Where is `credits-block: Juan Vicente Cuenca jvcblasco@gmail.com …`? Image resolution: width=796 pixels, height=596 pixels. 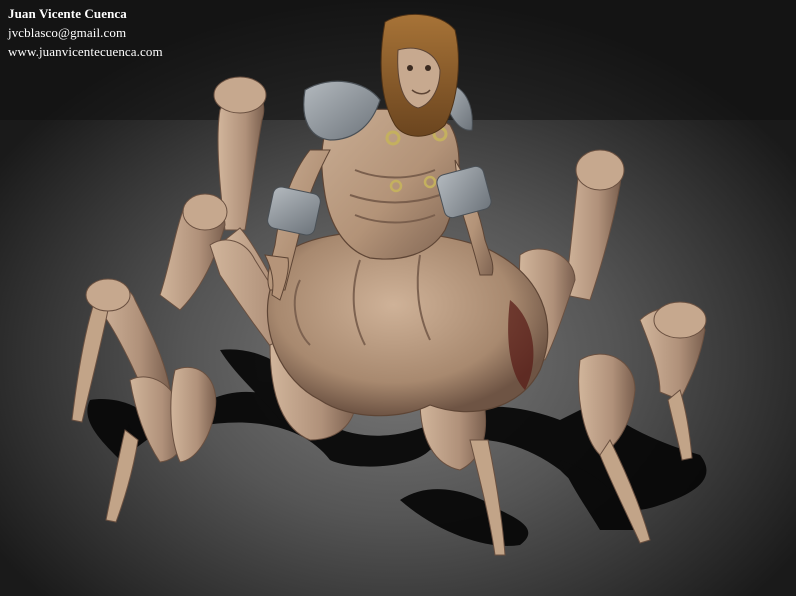 credits-block: Juan Vicente Cuenca jvcblasco@gmail.com … is located at coordinates (85, 32).